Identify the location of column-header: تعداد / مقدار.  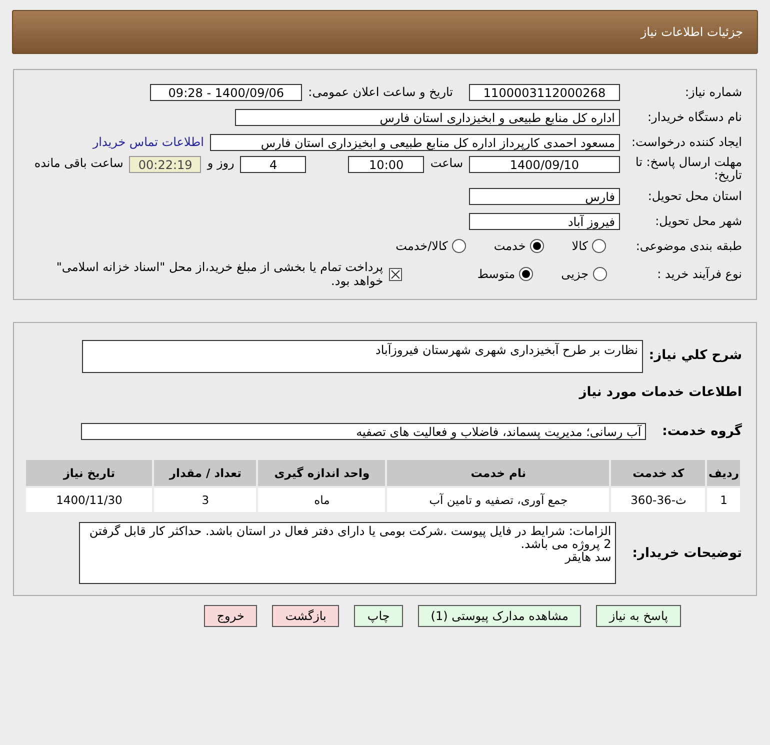
(205, 473).